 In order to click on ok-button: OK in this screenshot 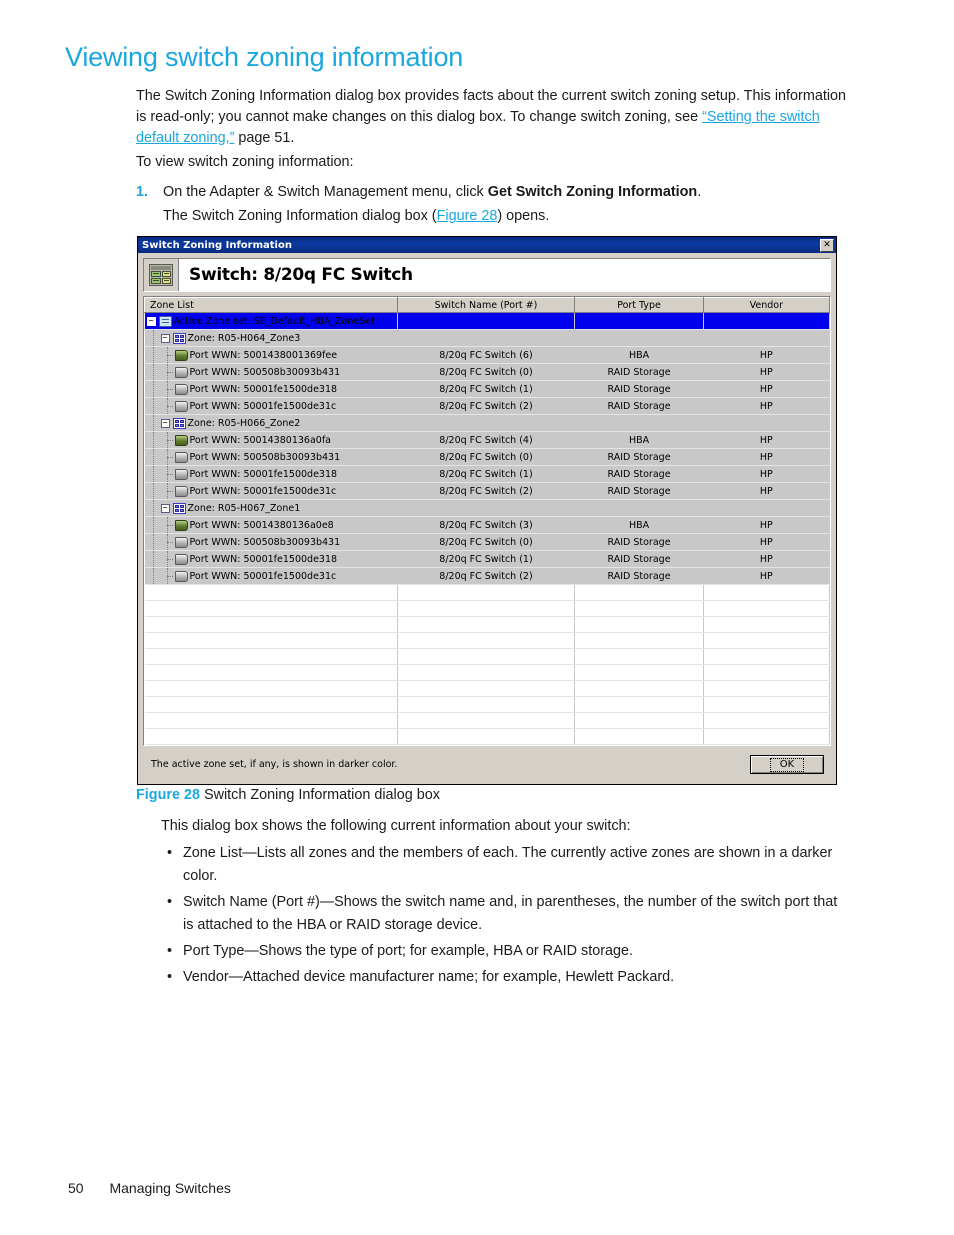, I will do `click(787, 764)`.